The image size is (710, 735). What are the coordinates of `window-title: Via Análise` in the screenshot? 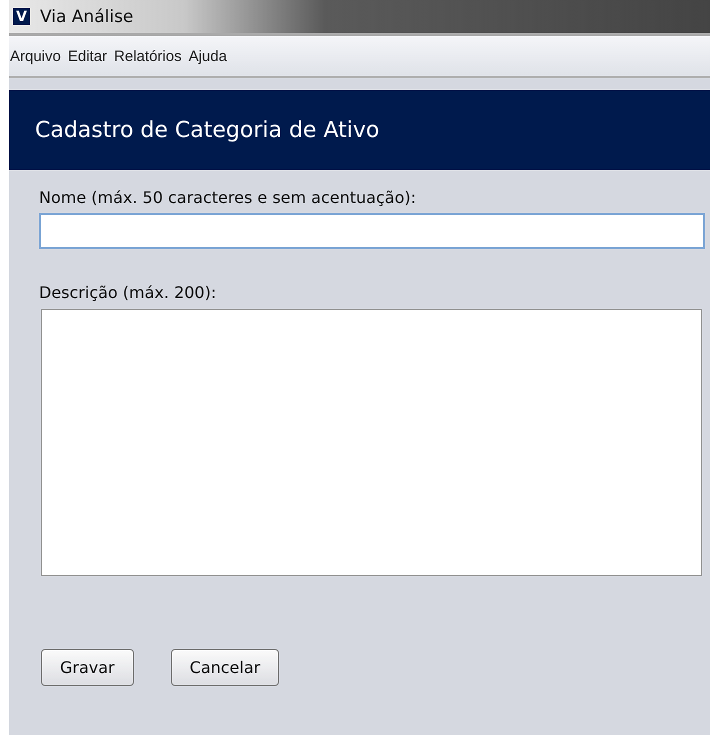 It's located at (87, 16).